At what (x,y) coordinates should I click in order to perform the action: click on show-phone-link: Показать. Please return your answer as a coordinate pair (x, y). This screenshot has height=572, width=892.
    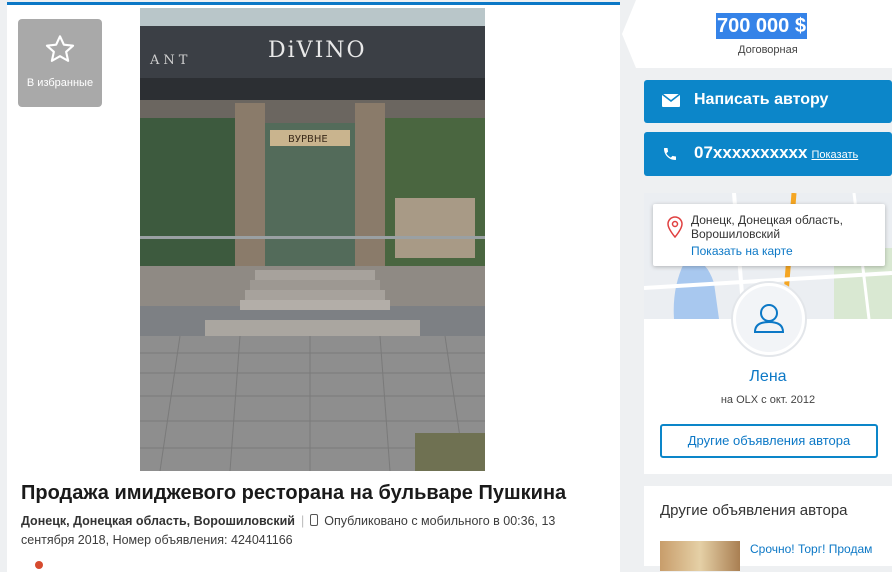
    Looking at the image, I should click on (834, 155).